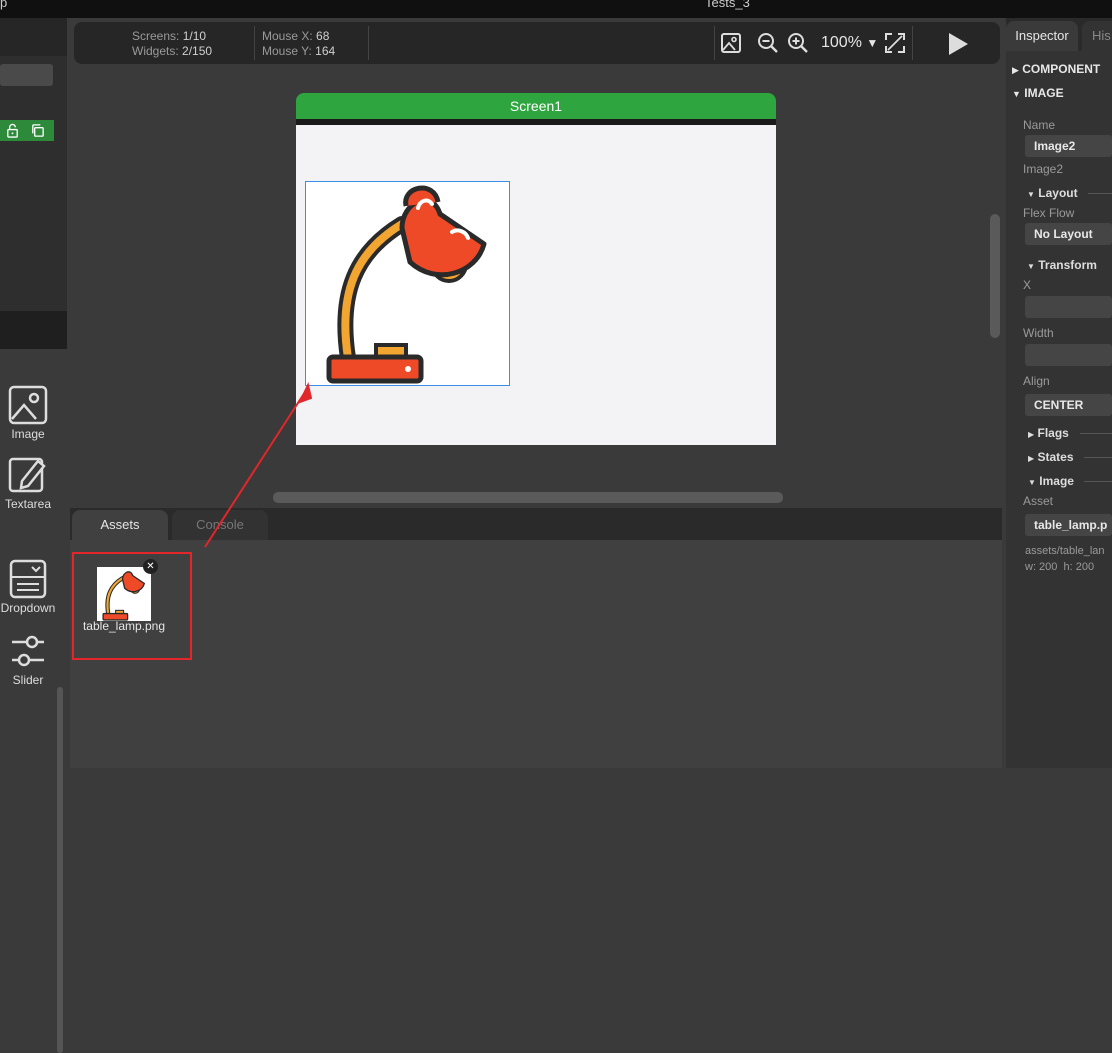  I want to click on widget-image: Image, so click(28, 413).